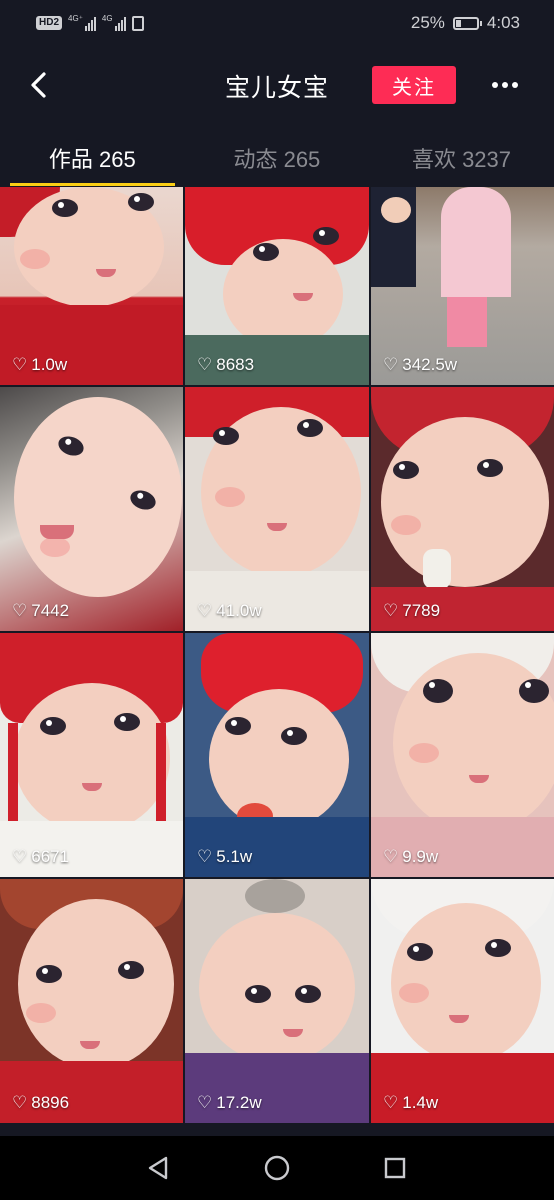 The width and height of the screenshot is (554, 1200). Describe the element at coordinates (276, 88) in the screenshot. I see `page-title: 宝儿女宝` at that location.